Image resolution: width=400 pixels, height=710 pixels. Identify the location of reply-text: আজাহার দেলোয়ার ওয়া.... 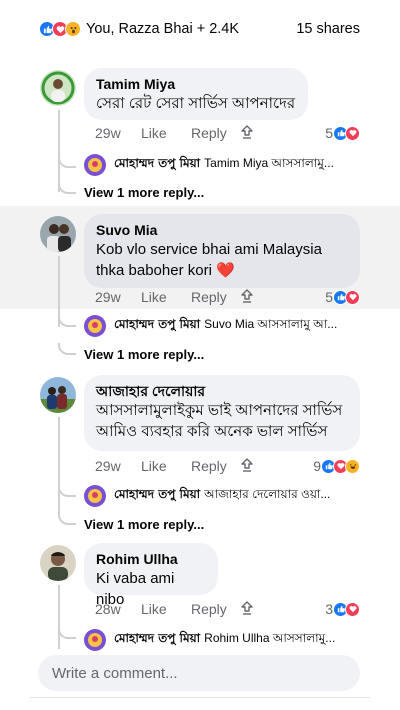
(267, 494).